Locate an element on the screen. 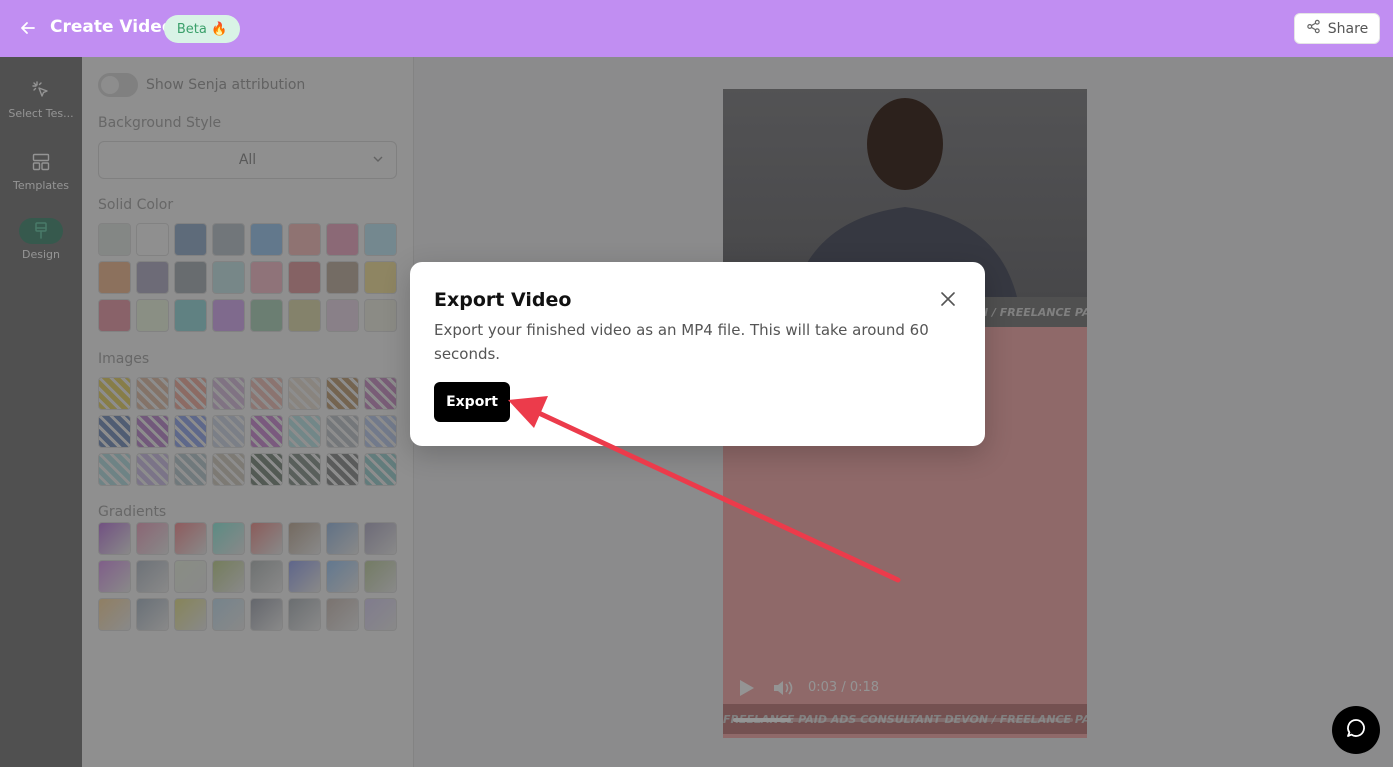 The image size is (1393, 767). beta-badge: Beta 🔥 is located at coordinates (202, 29).